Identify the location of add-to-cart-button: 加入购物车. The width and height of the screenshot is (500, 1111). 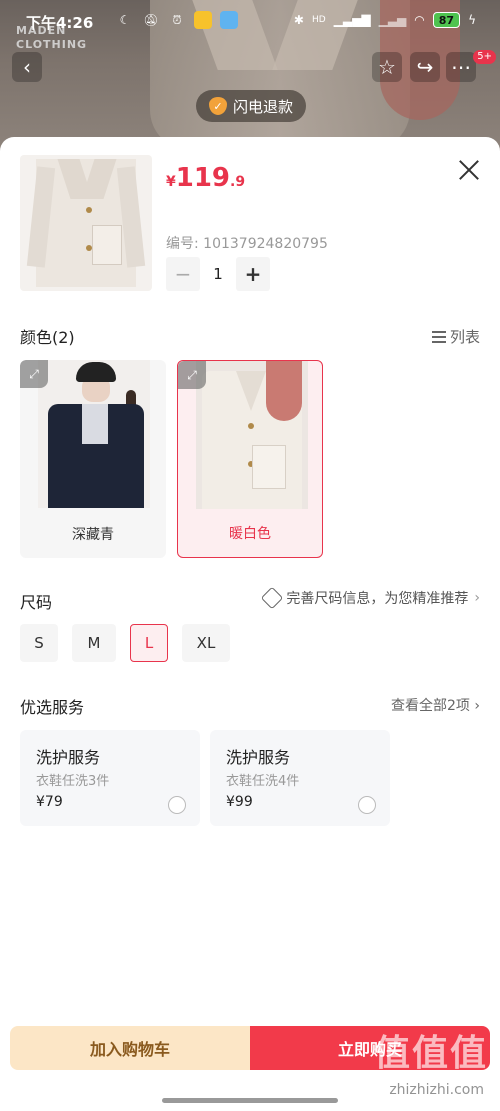
(130, 1048).